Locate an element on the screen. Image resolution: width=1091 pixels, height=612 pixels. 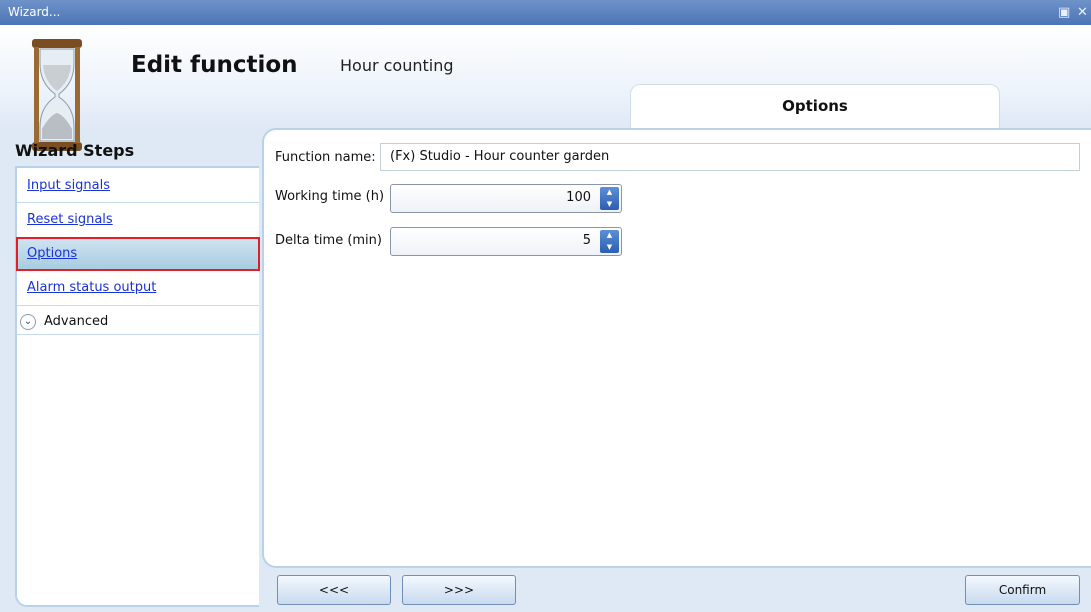
function-name-field: (Fx) Studio - Hour counter garden is located at coordinates (730, 157).